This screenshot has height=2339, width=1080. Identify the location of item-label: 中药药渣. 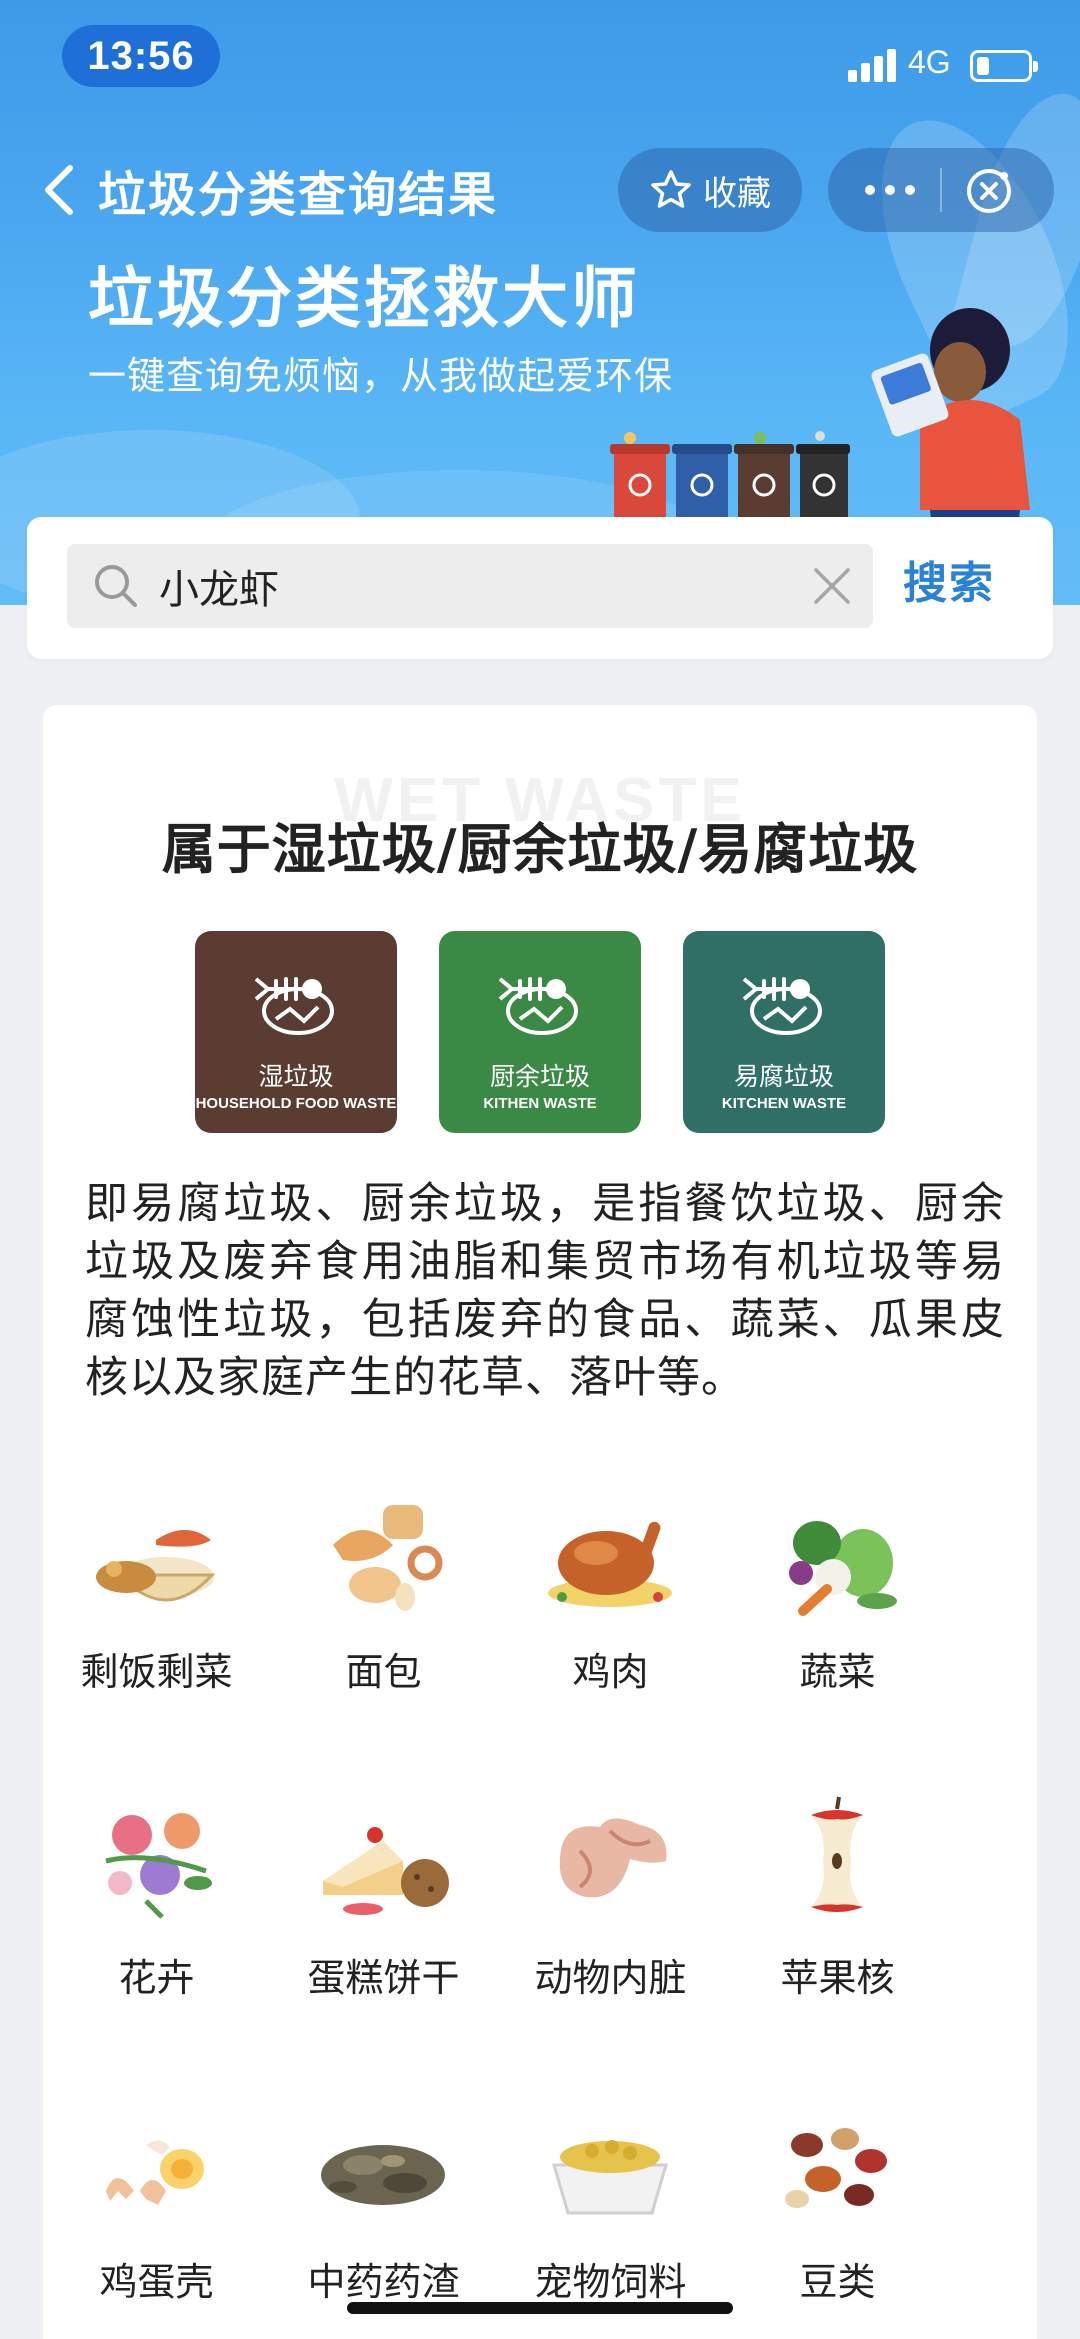
(383, 2282).